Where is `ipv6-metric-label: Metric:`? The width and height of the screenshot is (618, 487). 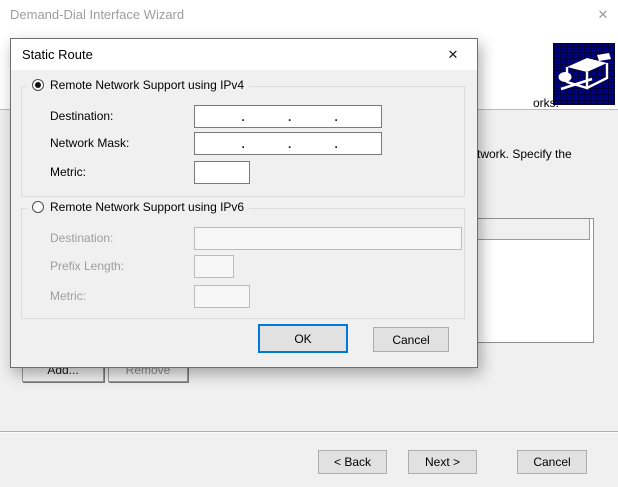 ipv6-metric-label: Metric: is located at coordinates (68, 296).